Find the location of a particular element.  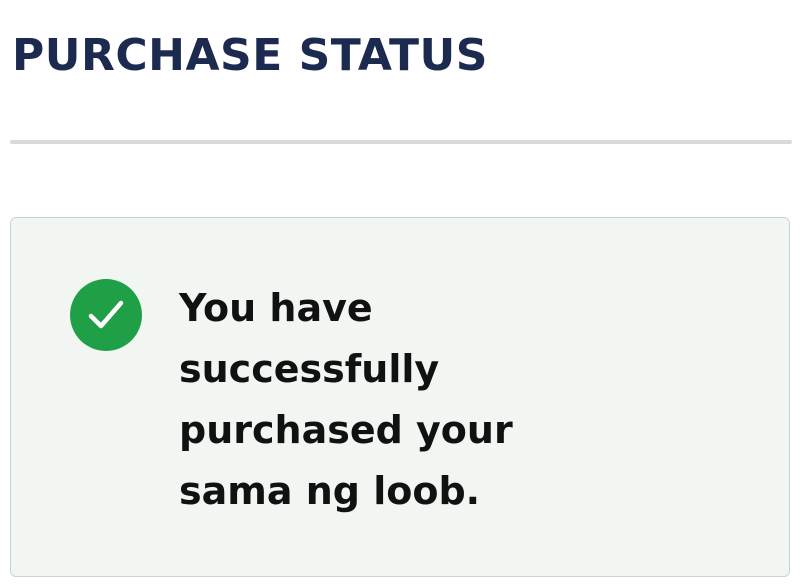

check-circle-icon is located at coordinates (106, 315).